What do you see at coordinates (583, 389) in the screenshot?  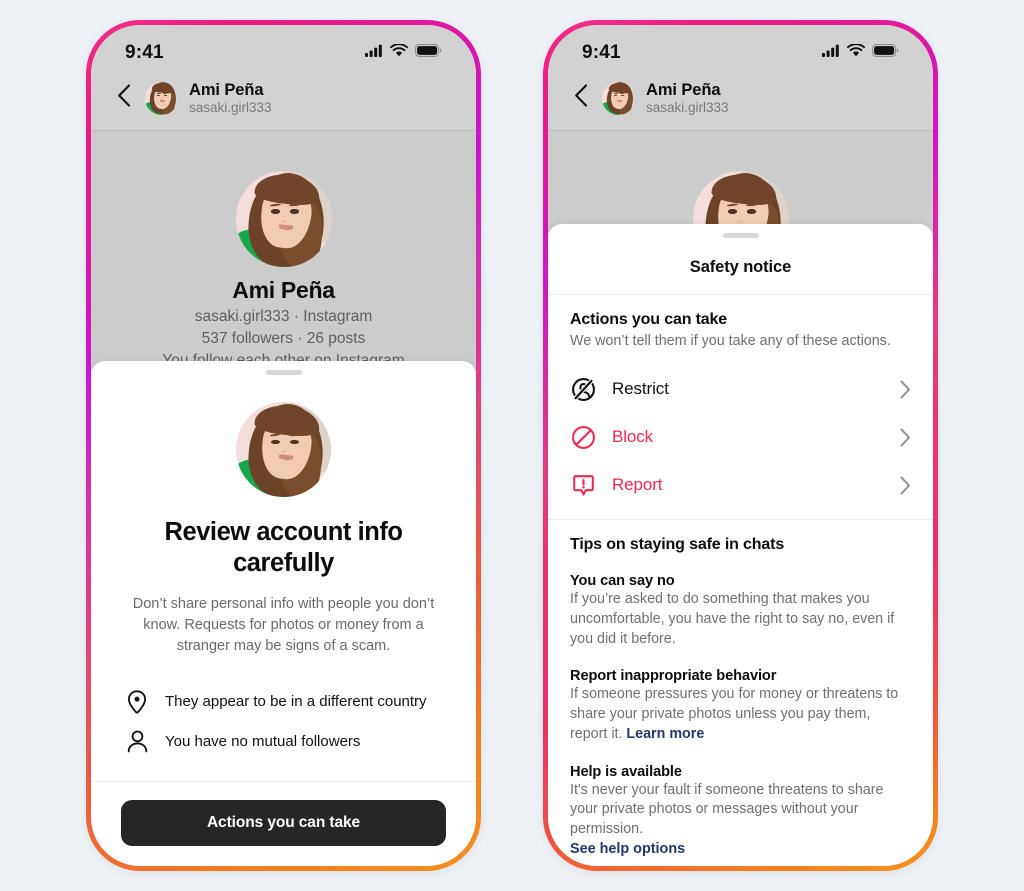 I see `restrict-icon` at bounding box center [583, 389].